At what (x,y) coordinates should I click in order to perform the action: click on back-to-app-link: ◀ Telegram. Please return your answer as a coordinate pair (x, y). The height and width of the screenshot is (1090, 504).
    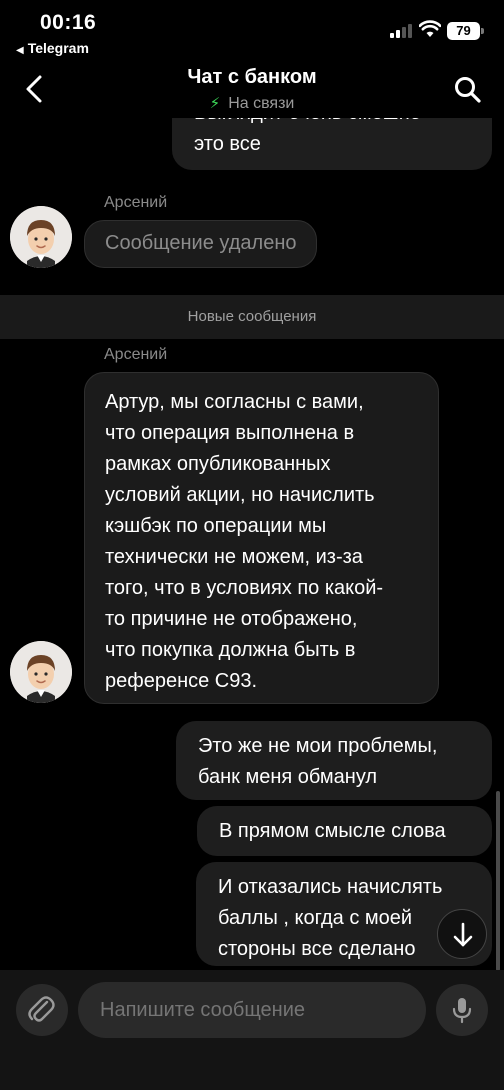
    Looking at the image, I should click on (52, 48).